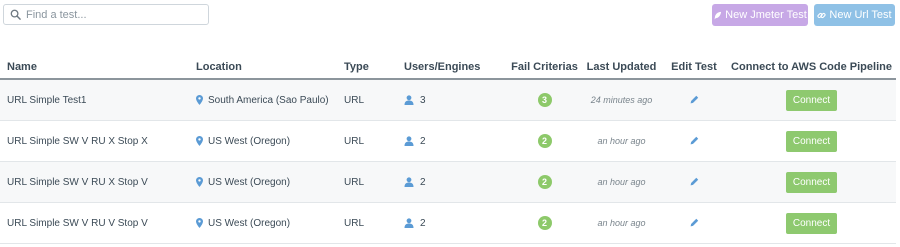 This screenshot has width=900, height=247. I want to click on column-header-users: Users/Engines, so click(455, 68).